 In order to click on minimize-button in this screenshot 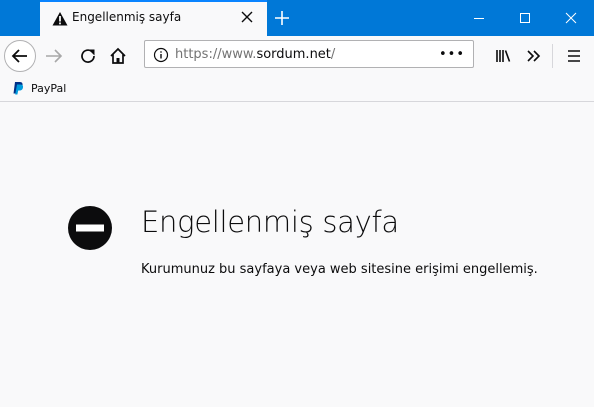, I will do `click(479, 18)`.